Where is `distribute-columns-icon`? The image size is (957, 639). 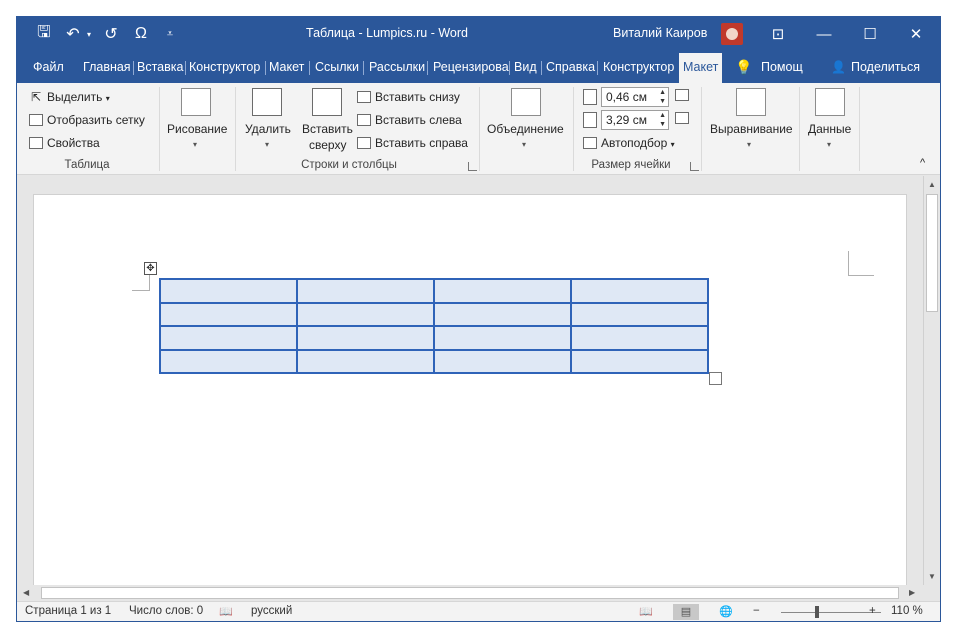
distribute-columns-icon is located at coordinates (682, 118).